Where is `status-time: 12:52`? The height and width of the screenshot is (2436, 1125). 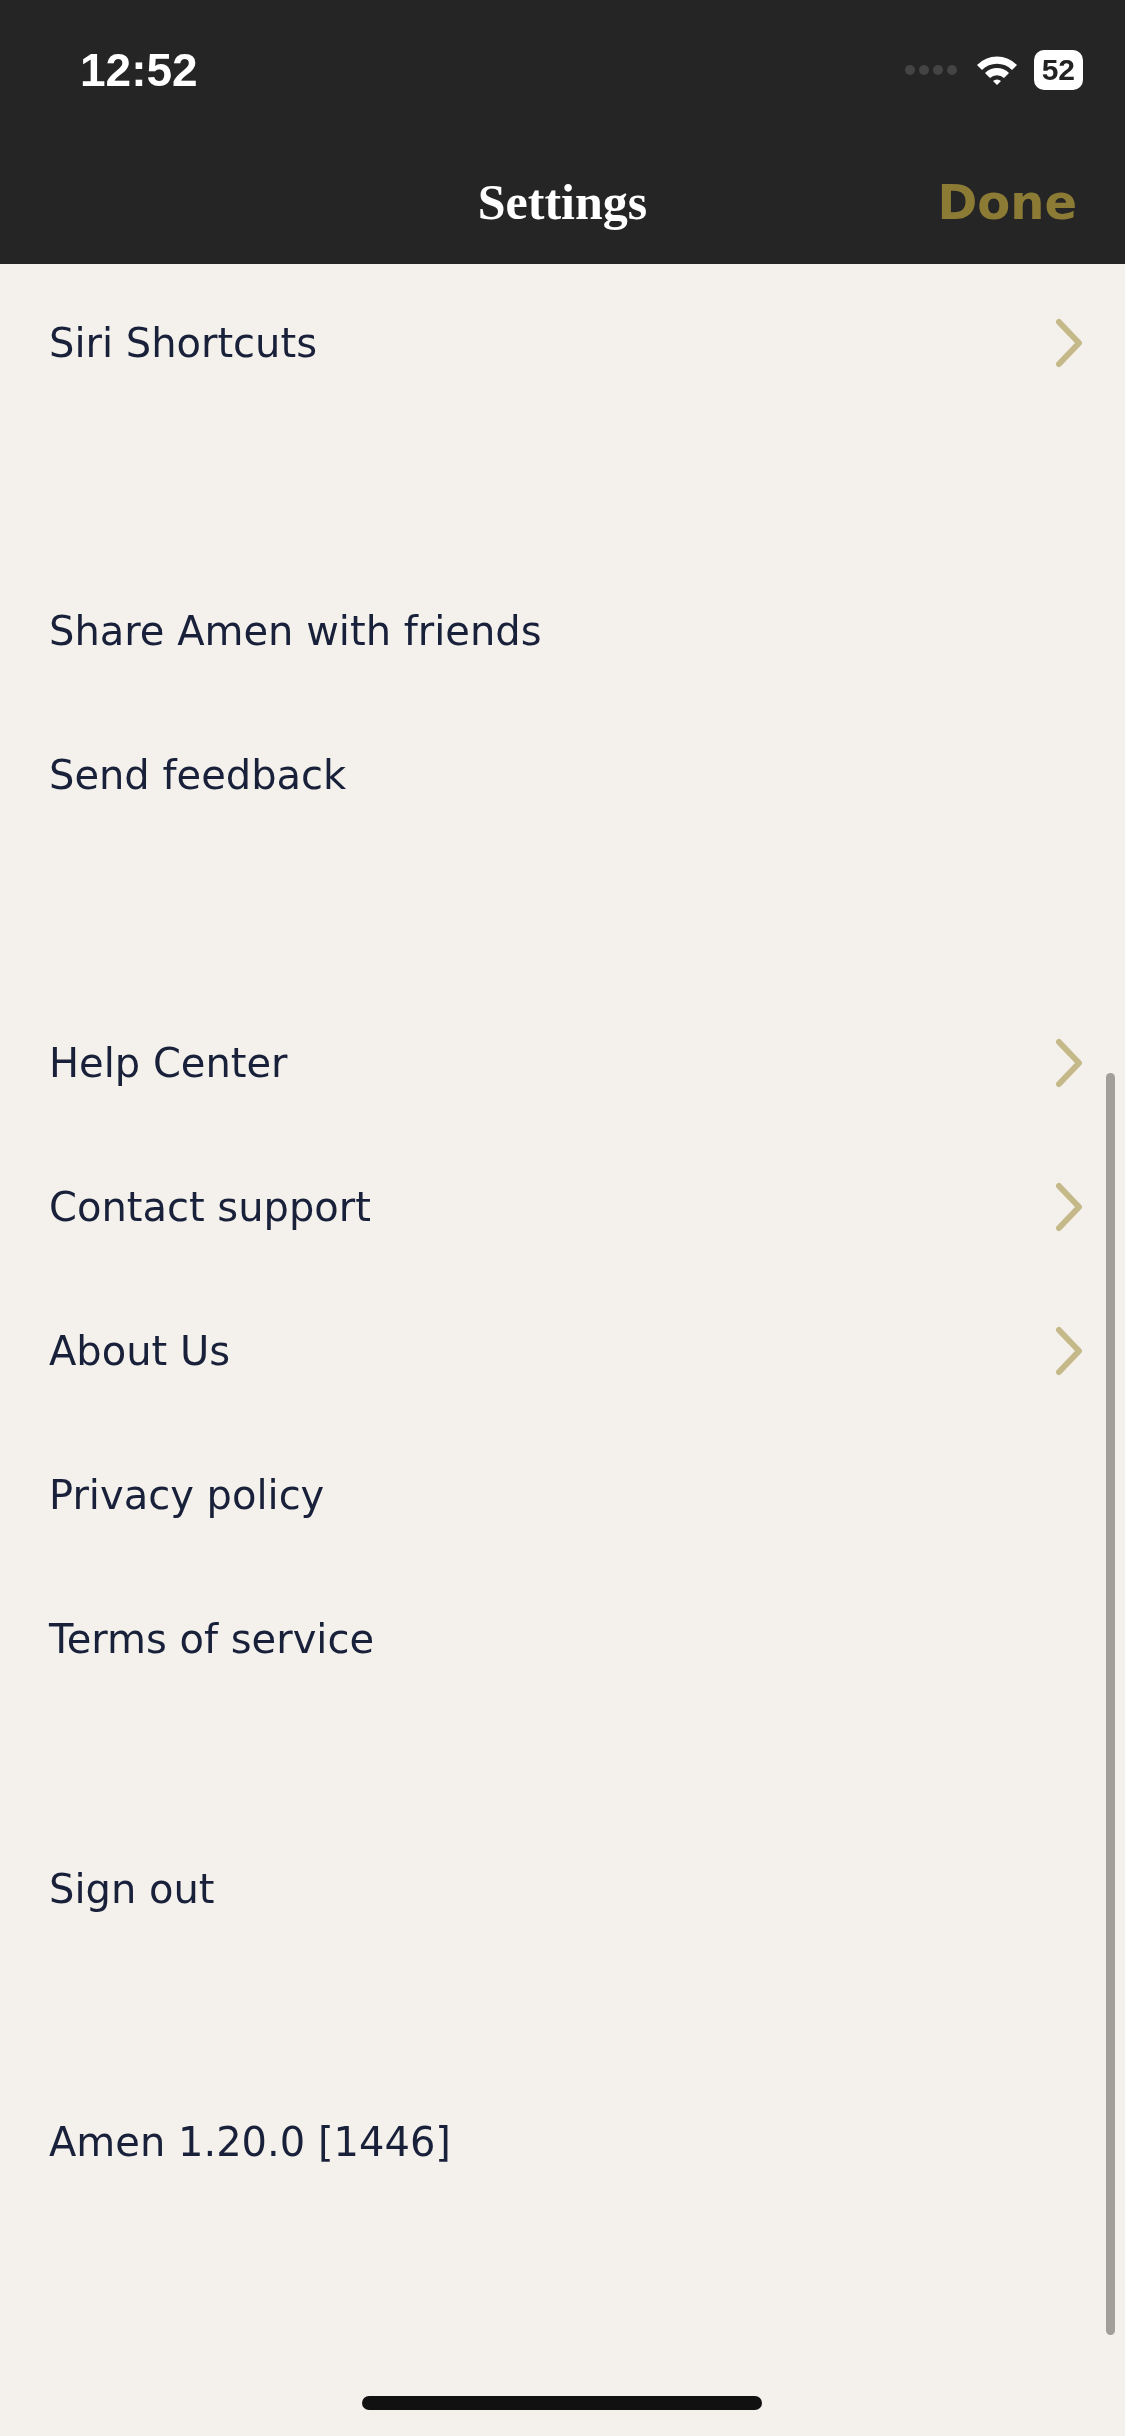
status-time: 12:52 is located at coordinates (139, 70).